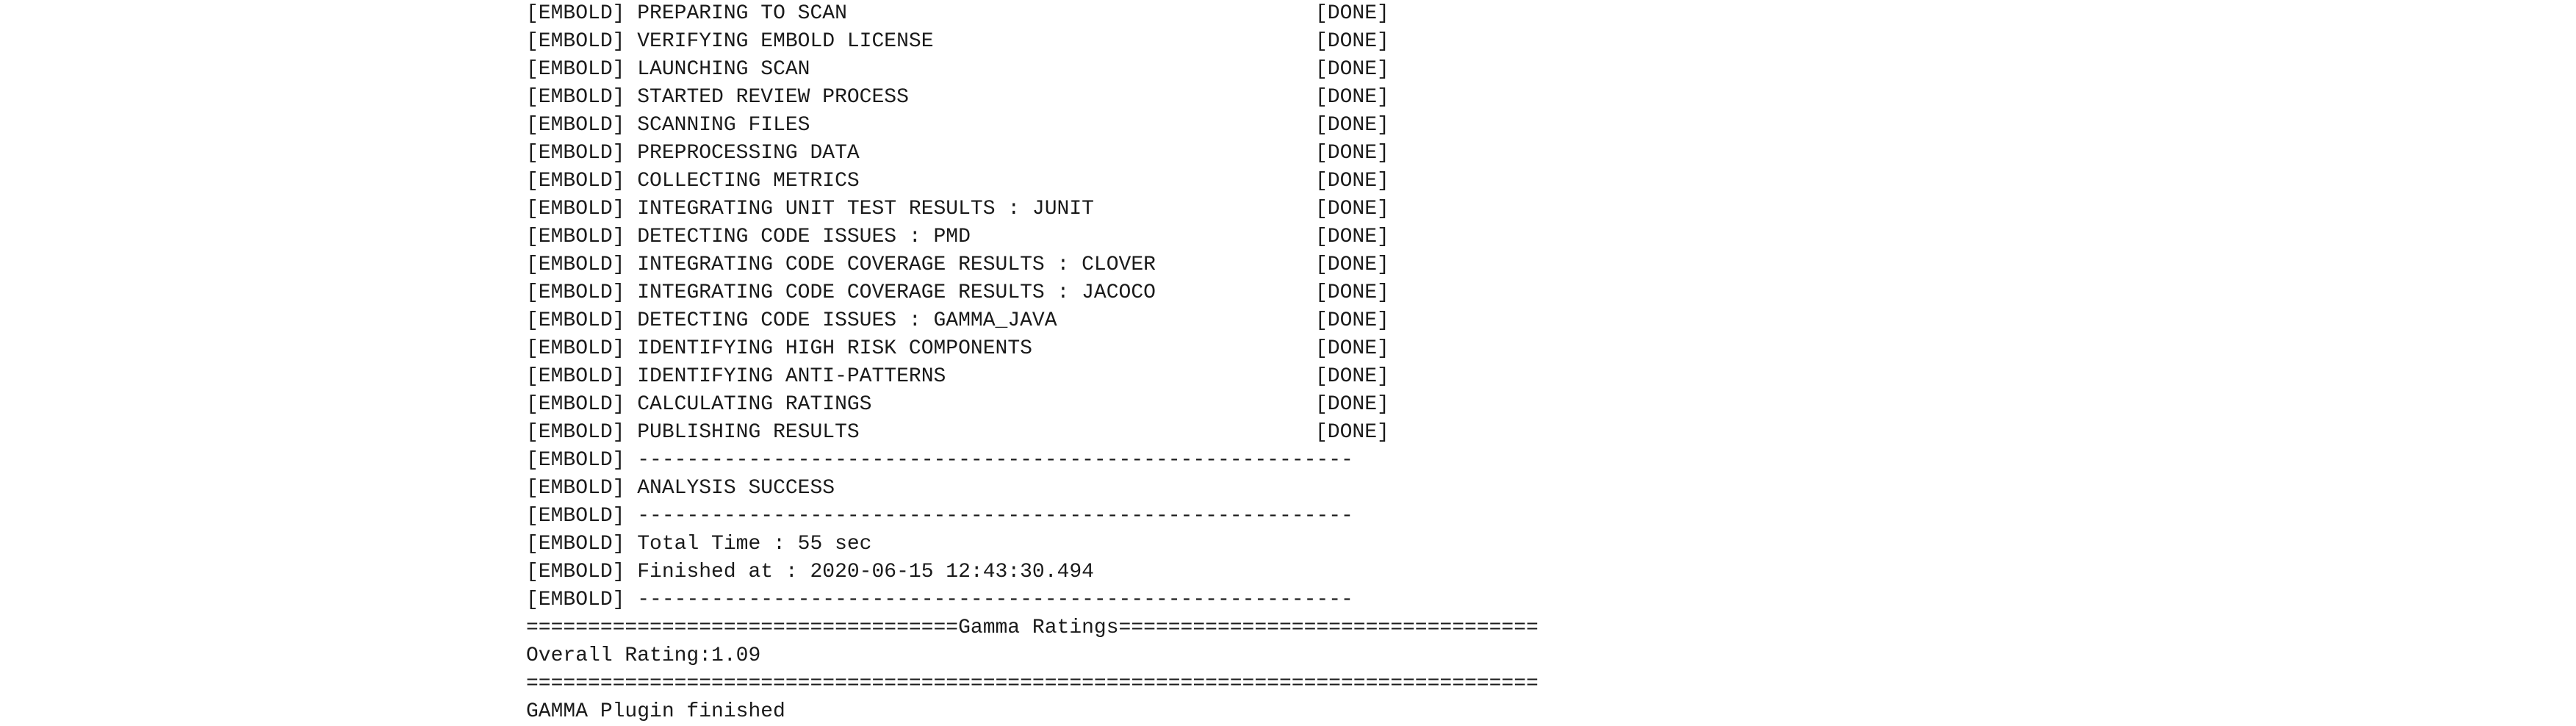  What do you see at coordinates (786, 41) in the screenshot?
I see `step-message: VERIFYING EMBOLD LICENSE` at bounding box center [786, 41].